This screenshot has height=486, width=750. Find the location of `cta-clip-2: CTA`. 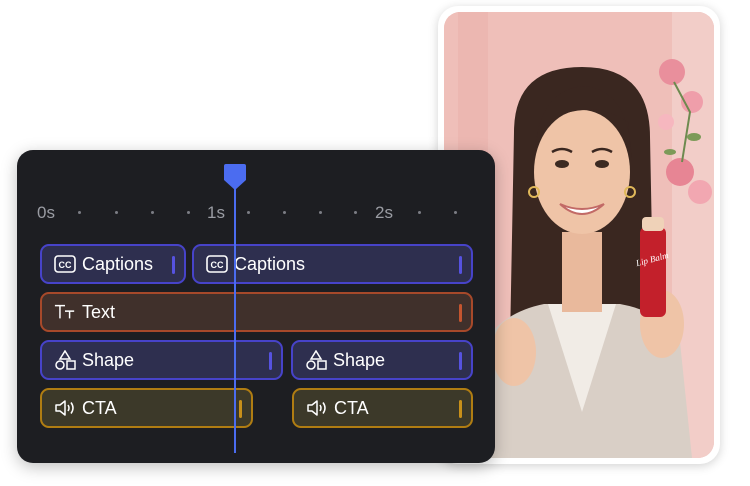

cta-clip-2: CTA is located at coordinates (382, 408).